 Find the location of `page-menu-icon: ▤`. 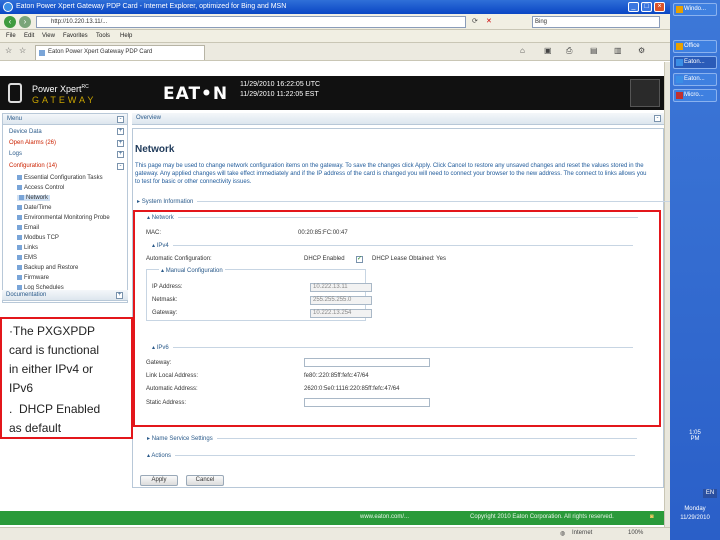

page-menu-icon: ▤ is located at coordinates (594, 50).